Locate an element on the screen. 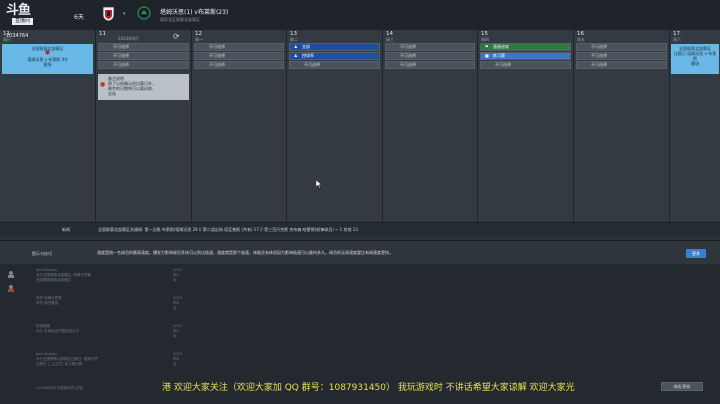  note-line: 去选 is located at coordinates (112, 93).